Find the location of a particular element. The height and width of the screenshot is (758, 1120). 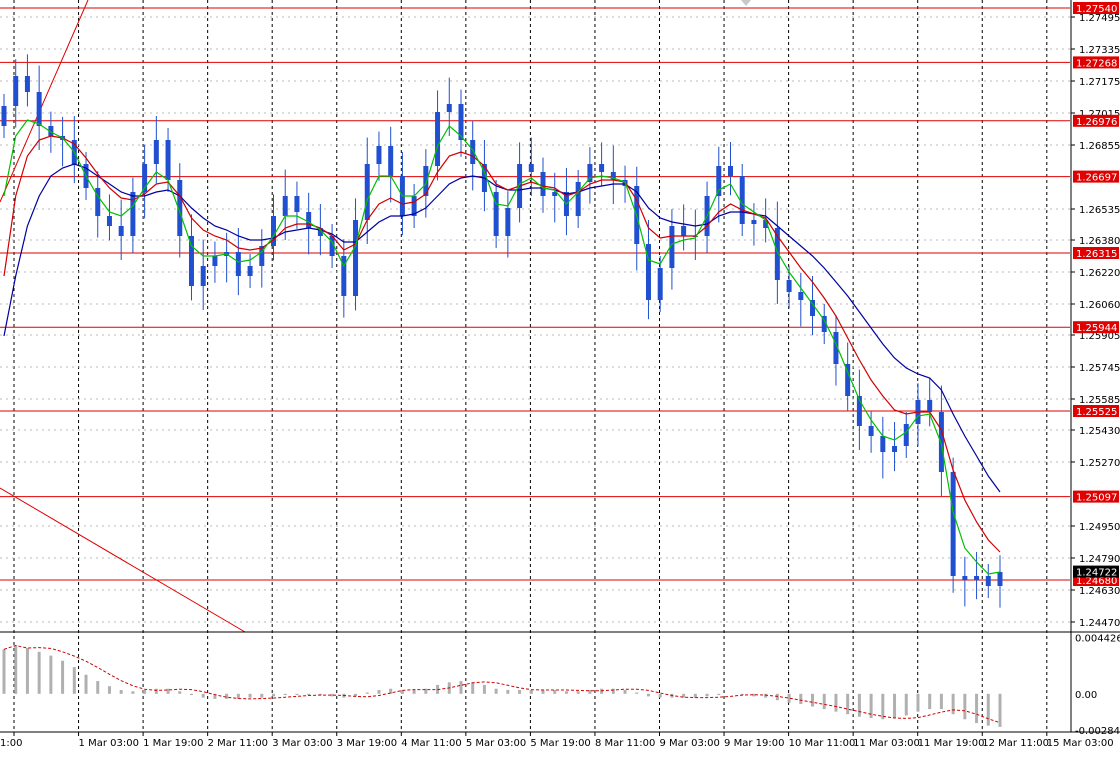

y-tick-label: 1.24950 is located at coordinates (1099, 527).